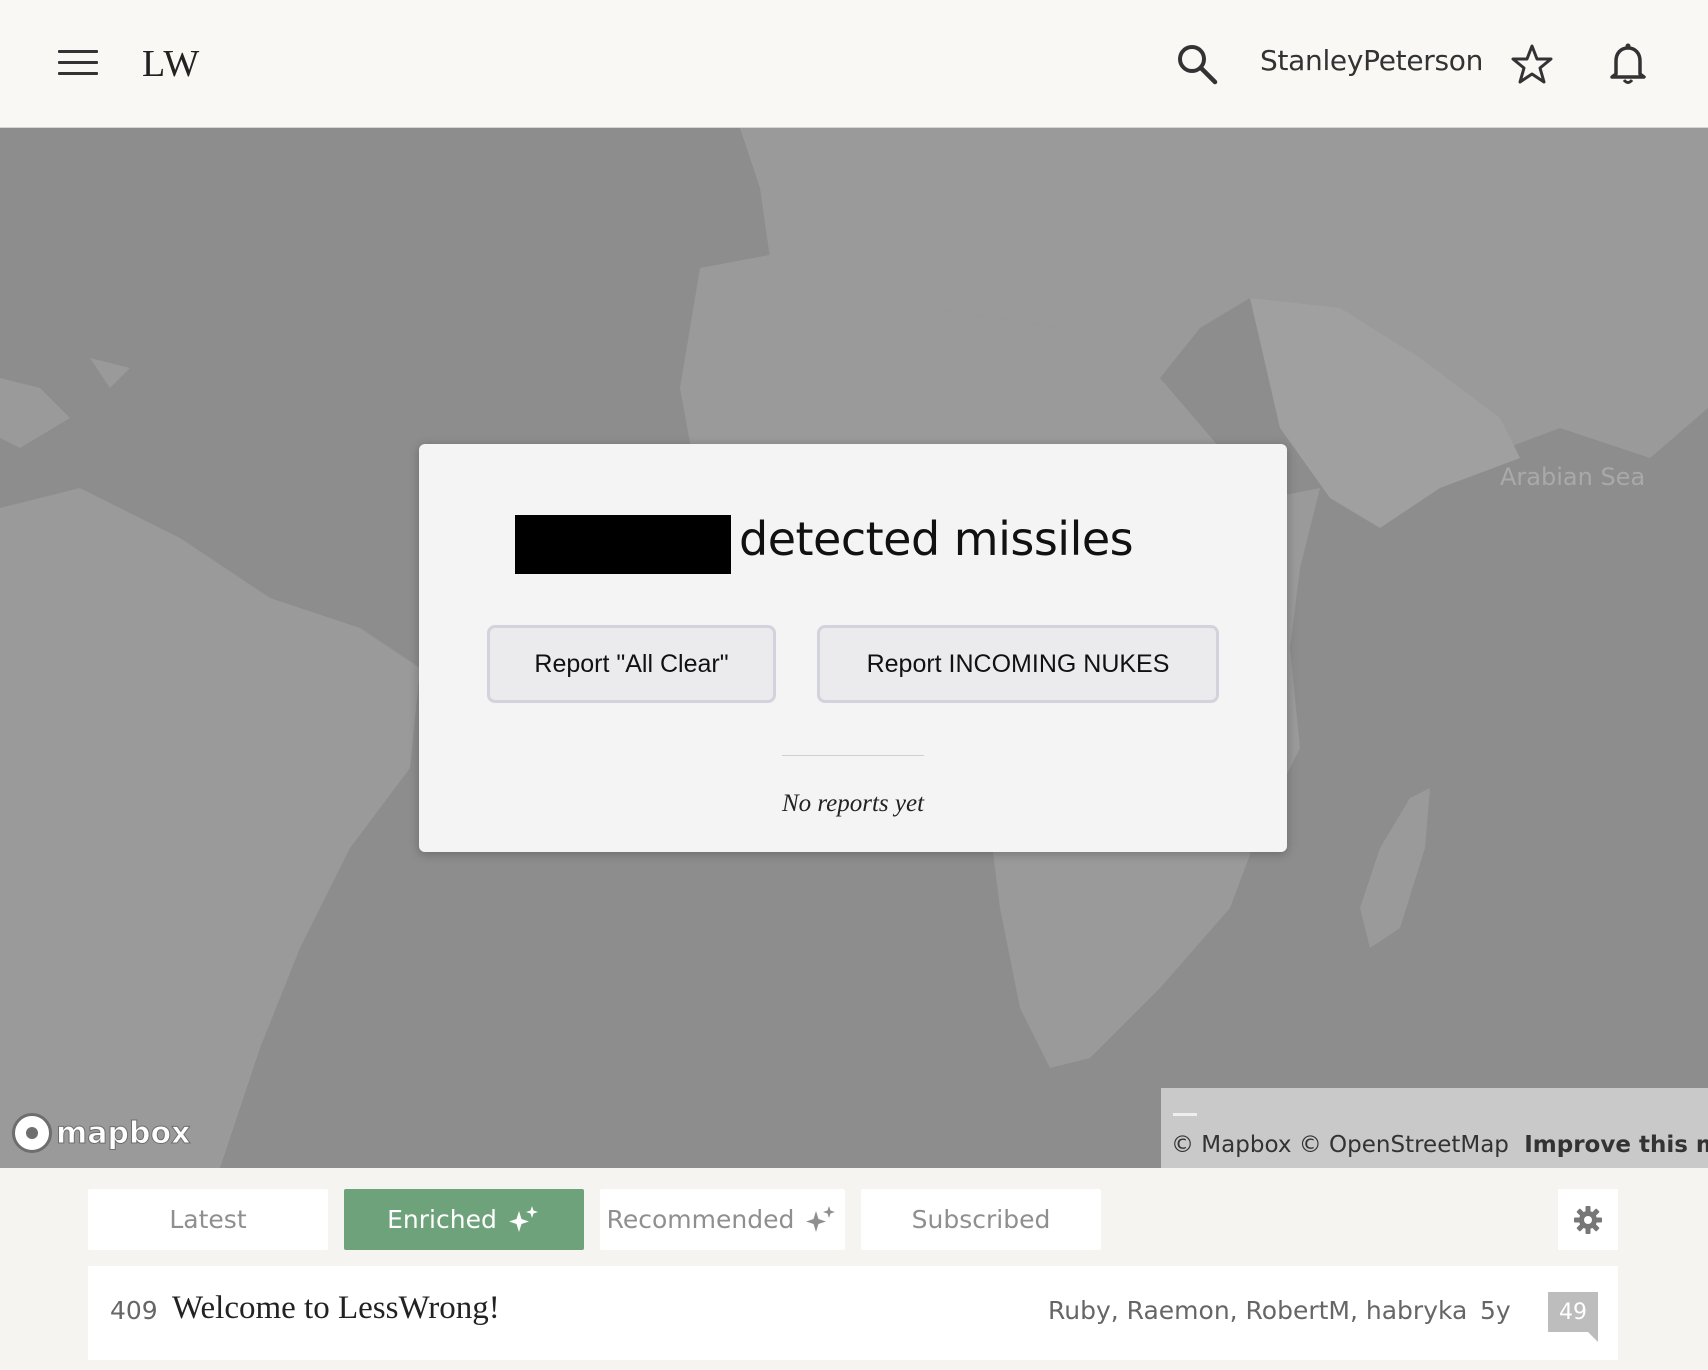 This screenshot has width=1708, height=1370. What do you see at coordinates (1185, 1114) in the screenshot?
I see `scale-bar` at bounding box center [1185, 1114].